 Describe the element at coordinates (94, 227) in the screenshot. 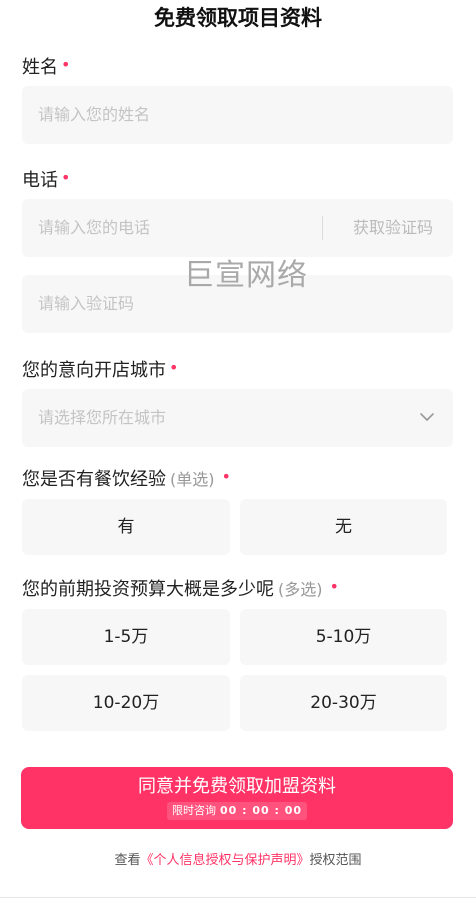

I see `phone-placeholder: 请输入您的电话` at that location.